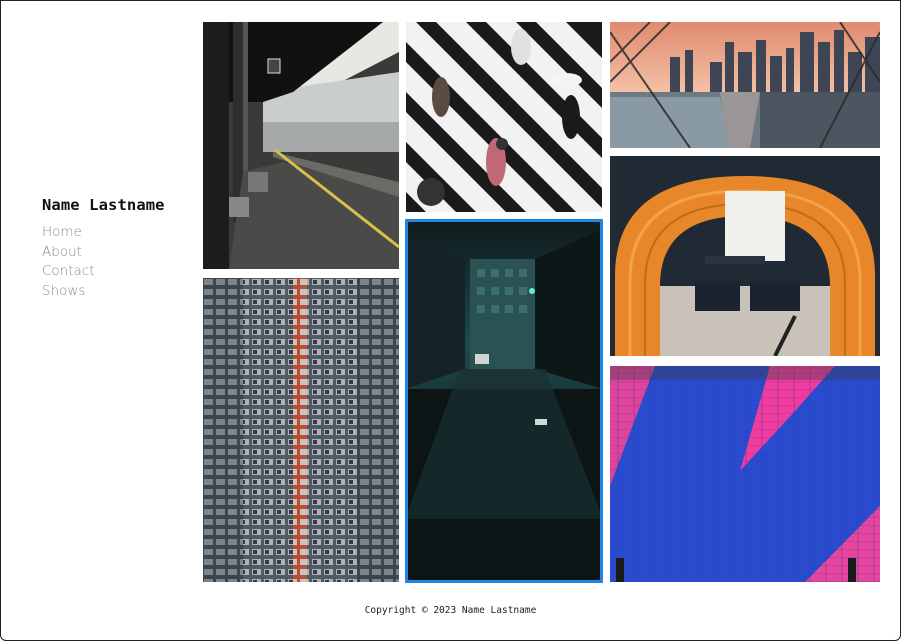 The height and width of the screenshot is (641, 901). I want to click on train-station-image, so click(301, 145).